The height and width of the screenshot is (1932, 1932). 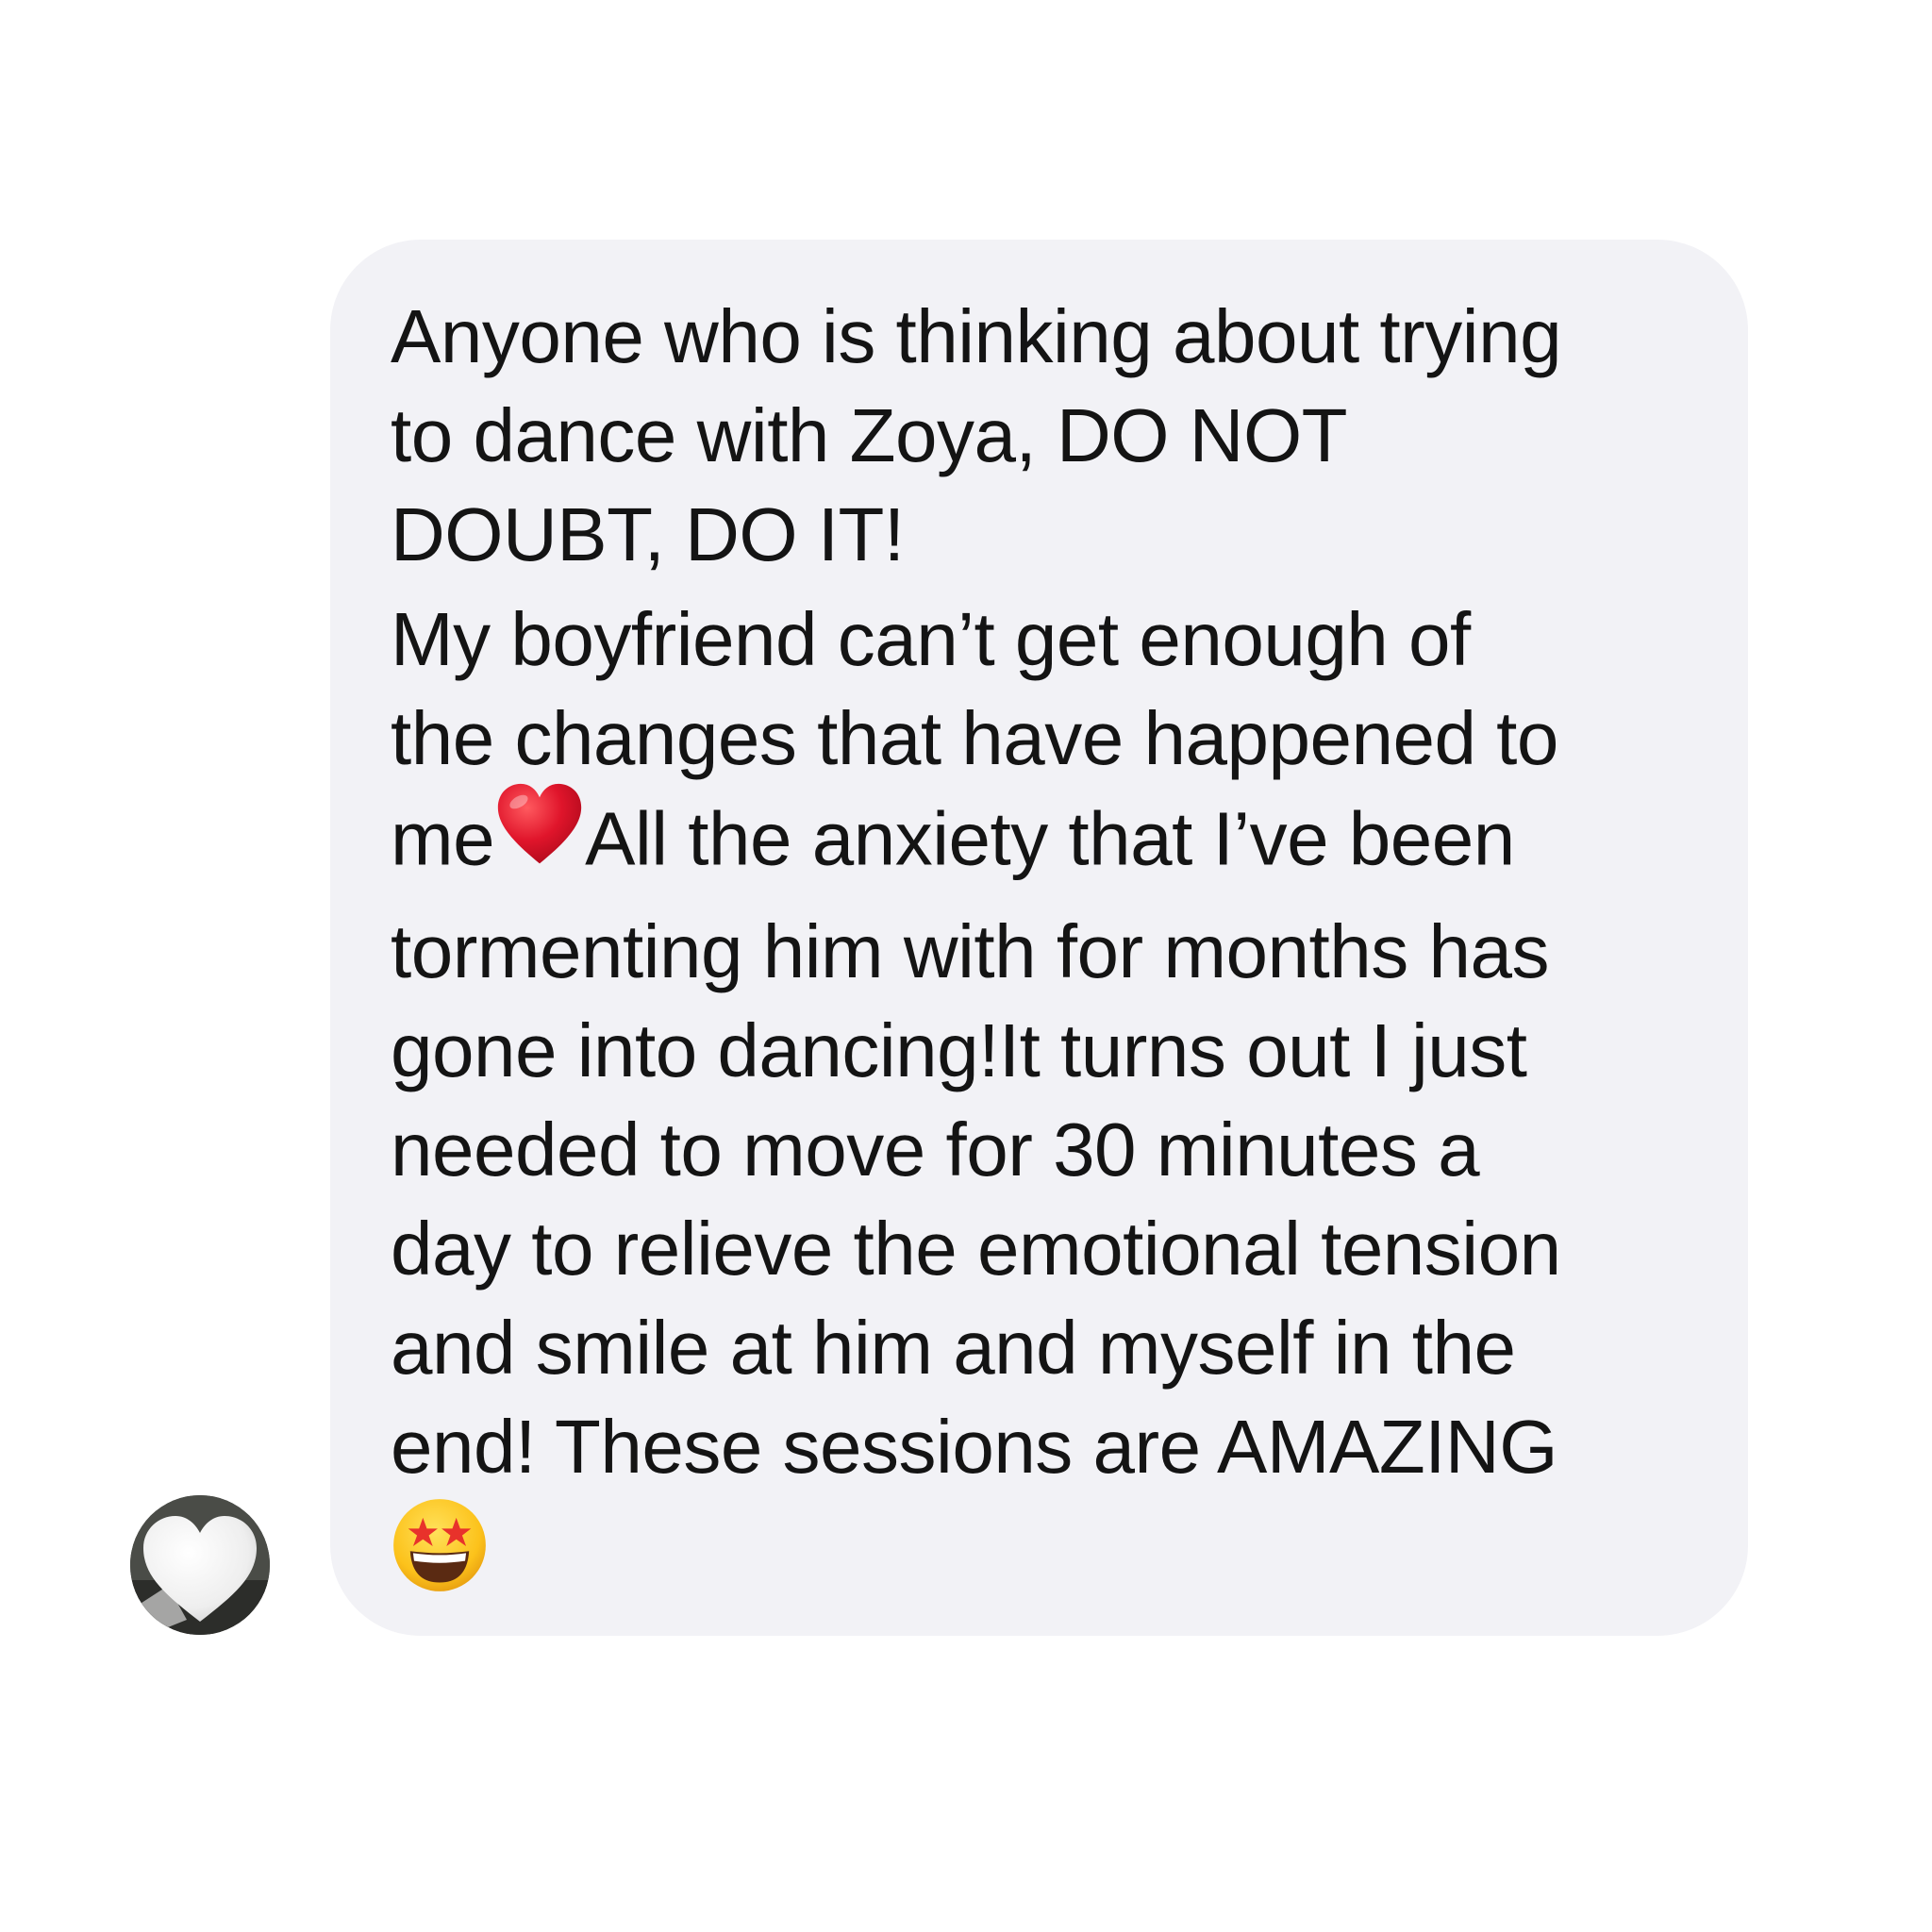 What do you see at coordinates (443, 839) in the screenshot?
I see `message-text-segment: me` at bounding box center [443, 839].